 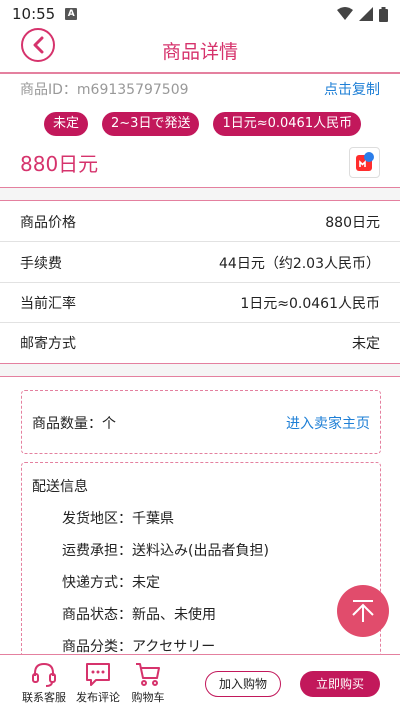 I want to click on detail-row-rate: 当前汇率 1日元≈0.0461人民币, so click(x=200, y=303).